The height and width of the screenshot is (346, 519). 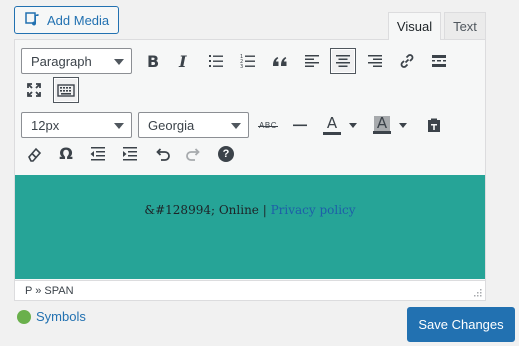 What do you see at coordinates (61, 61) in the screenshot?
I see `format-select-value: Paragraph` at bounding box center [61, 61].